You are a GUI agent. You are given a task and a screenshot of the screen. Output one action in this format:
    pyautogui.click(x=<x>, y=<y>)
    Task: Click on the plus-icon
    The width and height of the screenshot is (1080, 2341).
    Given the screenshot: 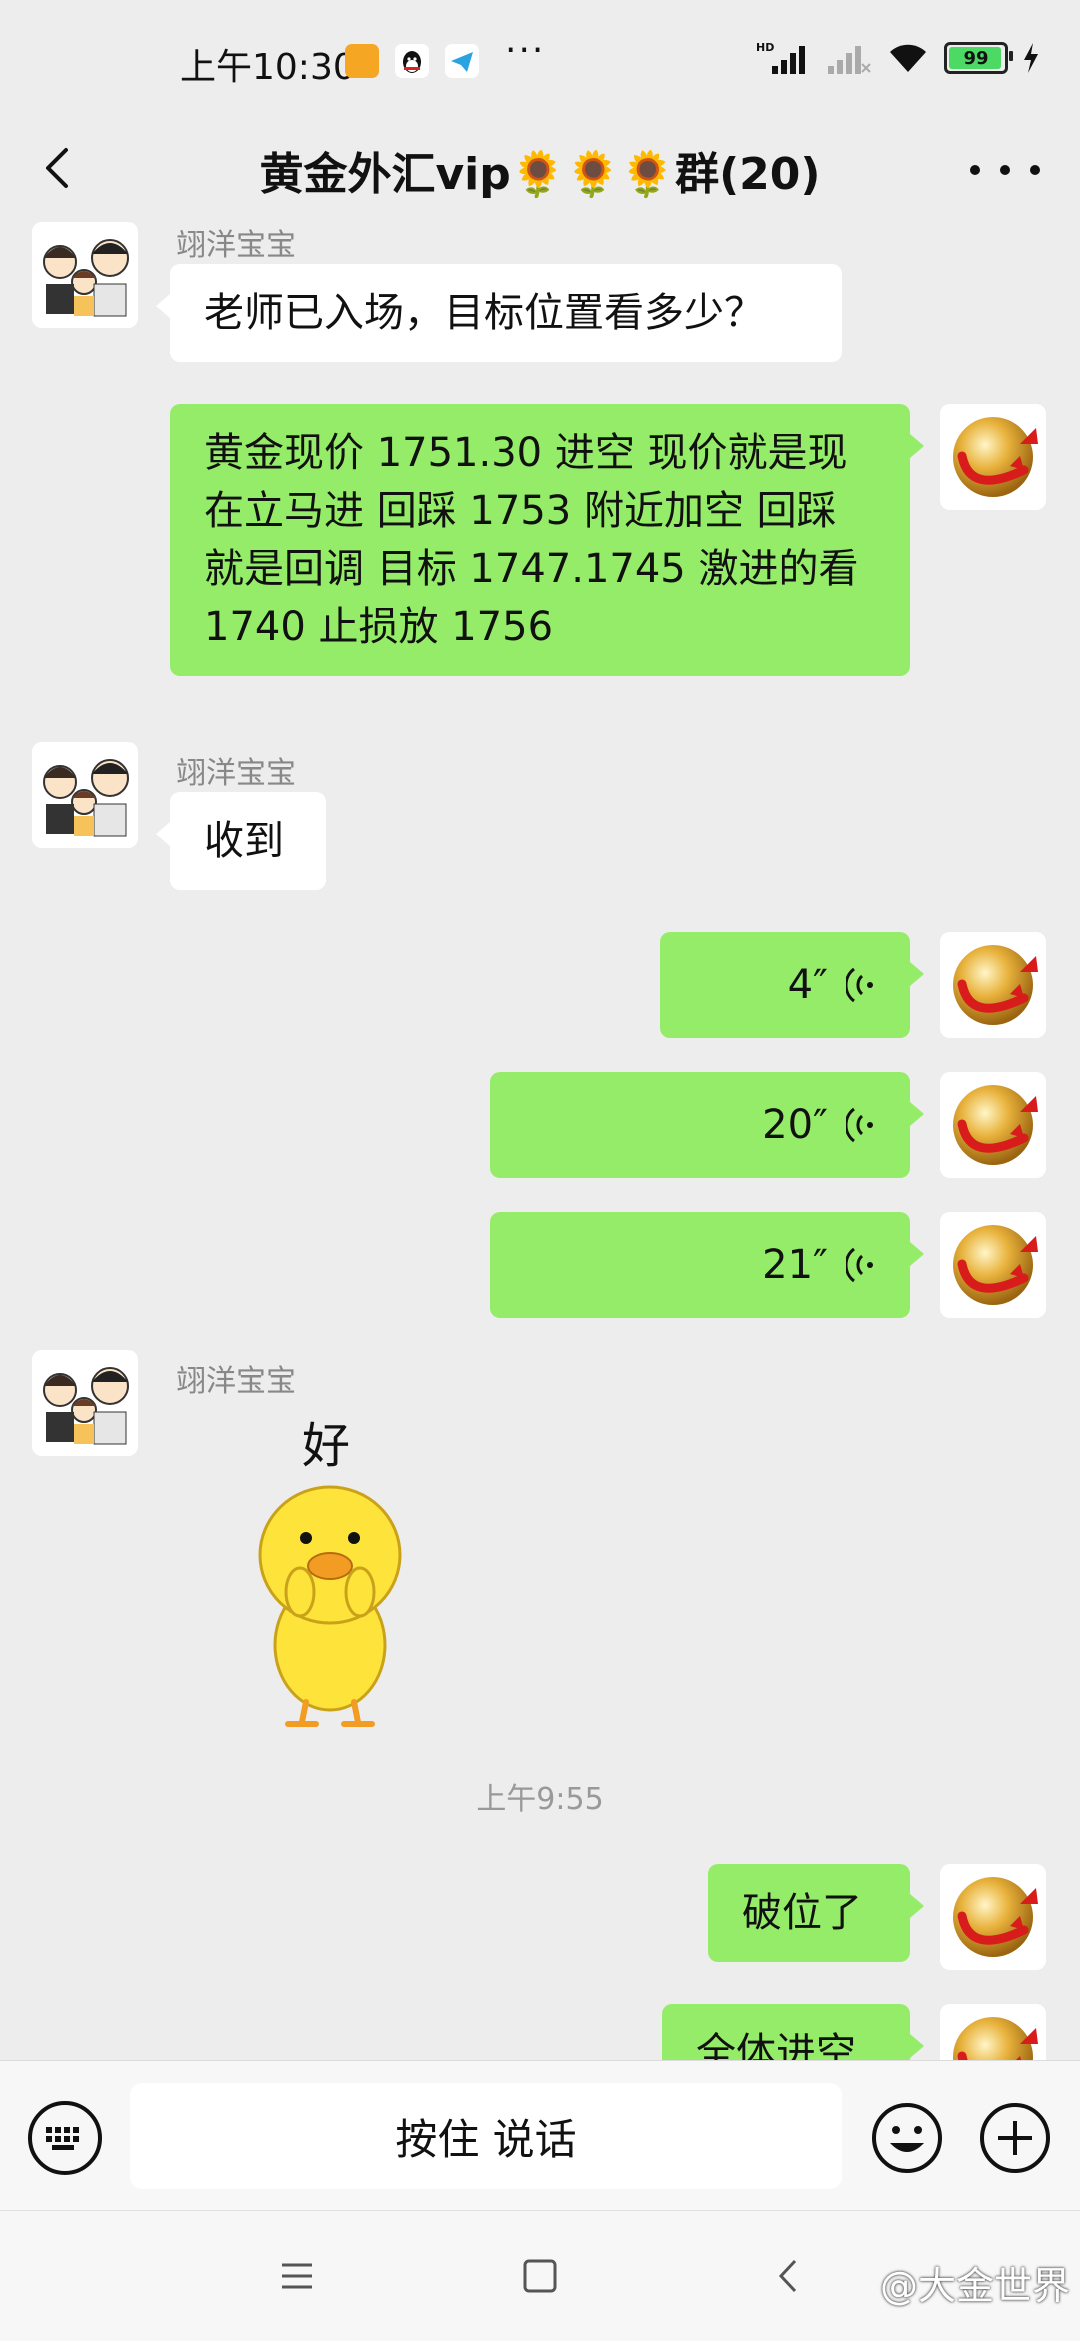 What is the action you would take?
    pyautogui.click(x=1015, y=2138)
    